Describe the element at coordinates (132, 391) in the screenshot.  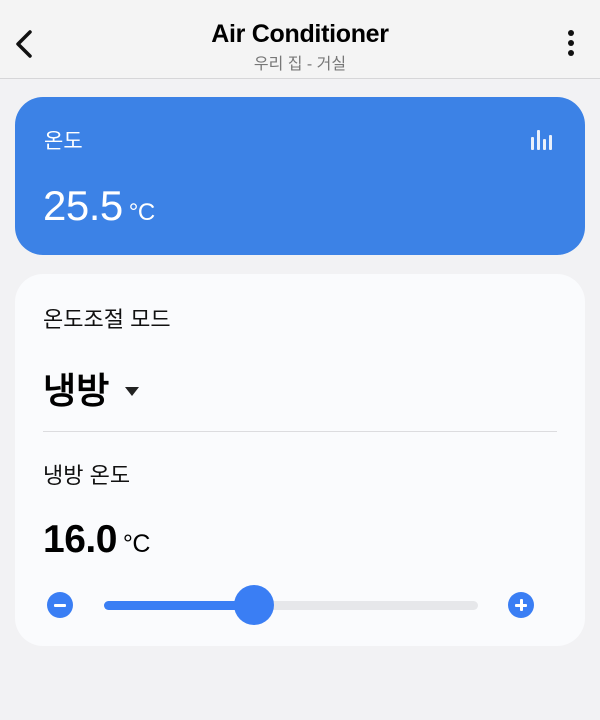
I see `caret-down-icon` at that location.